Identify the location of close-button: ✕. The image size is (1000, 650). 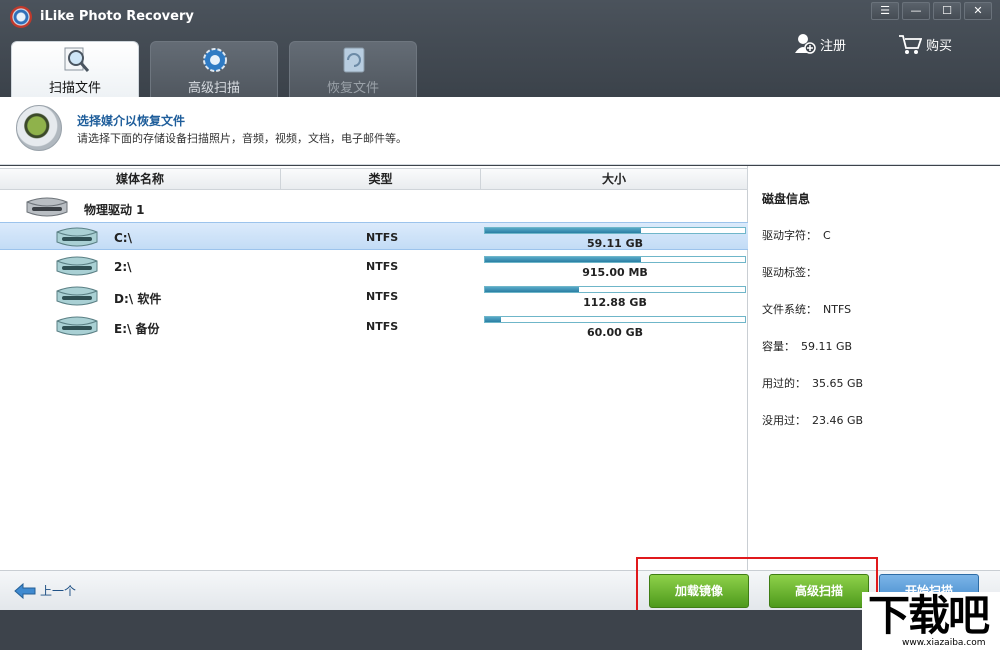
(978, 11).